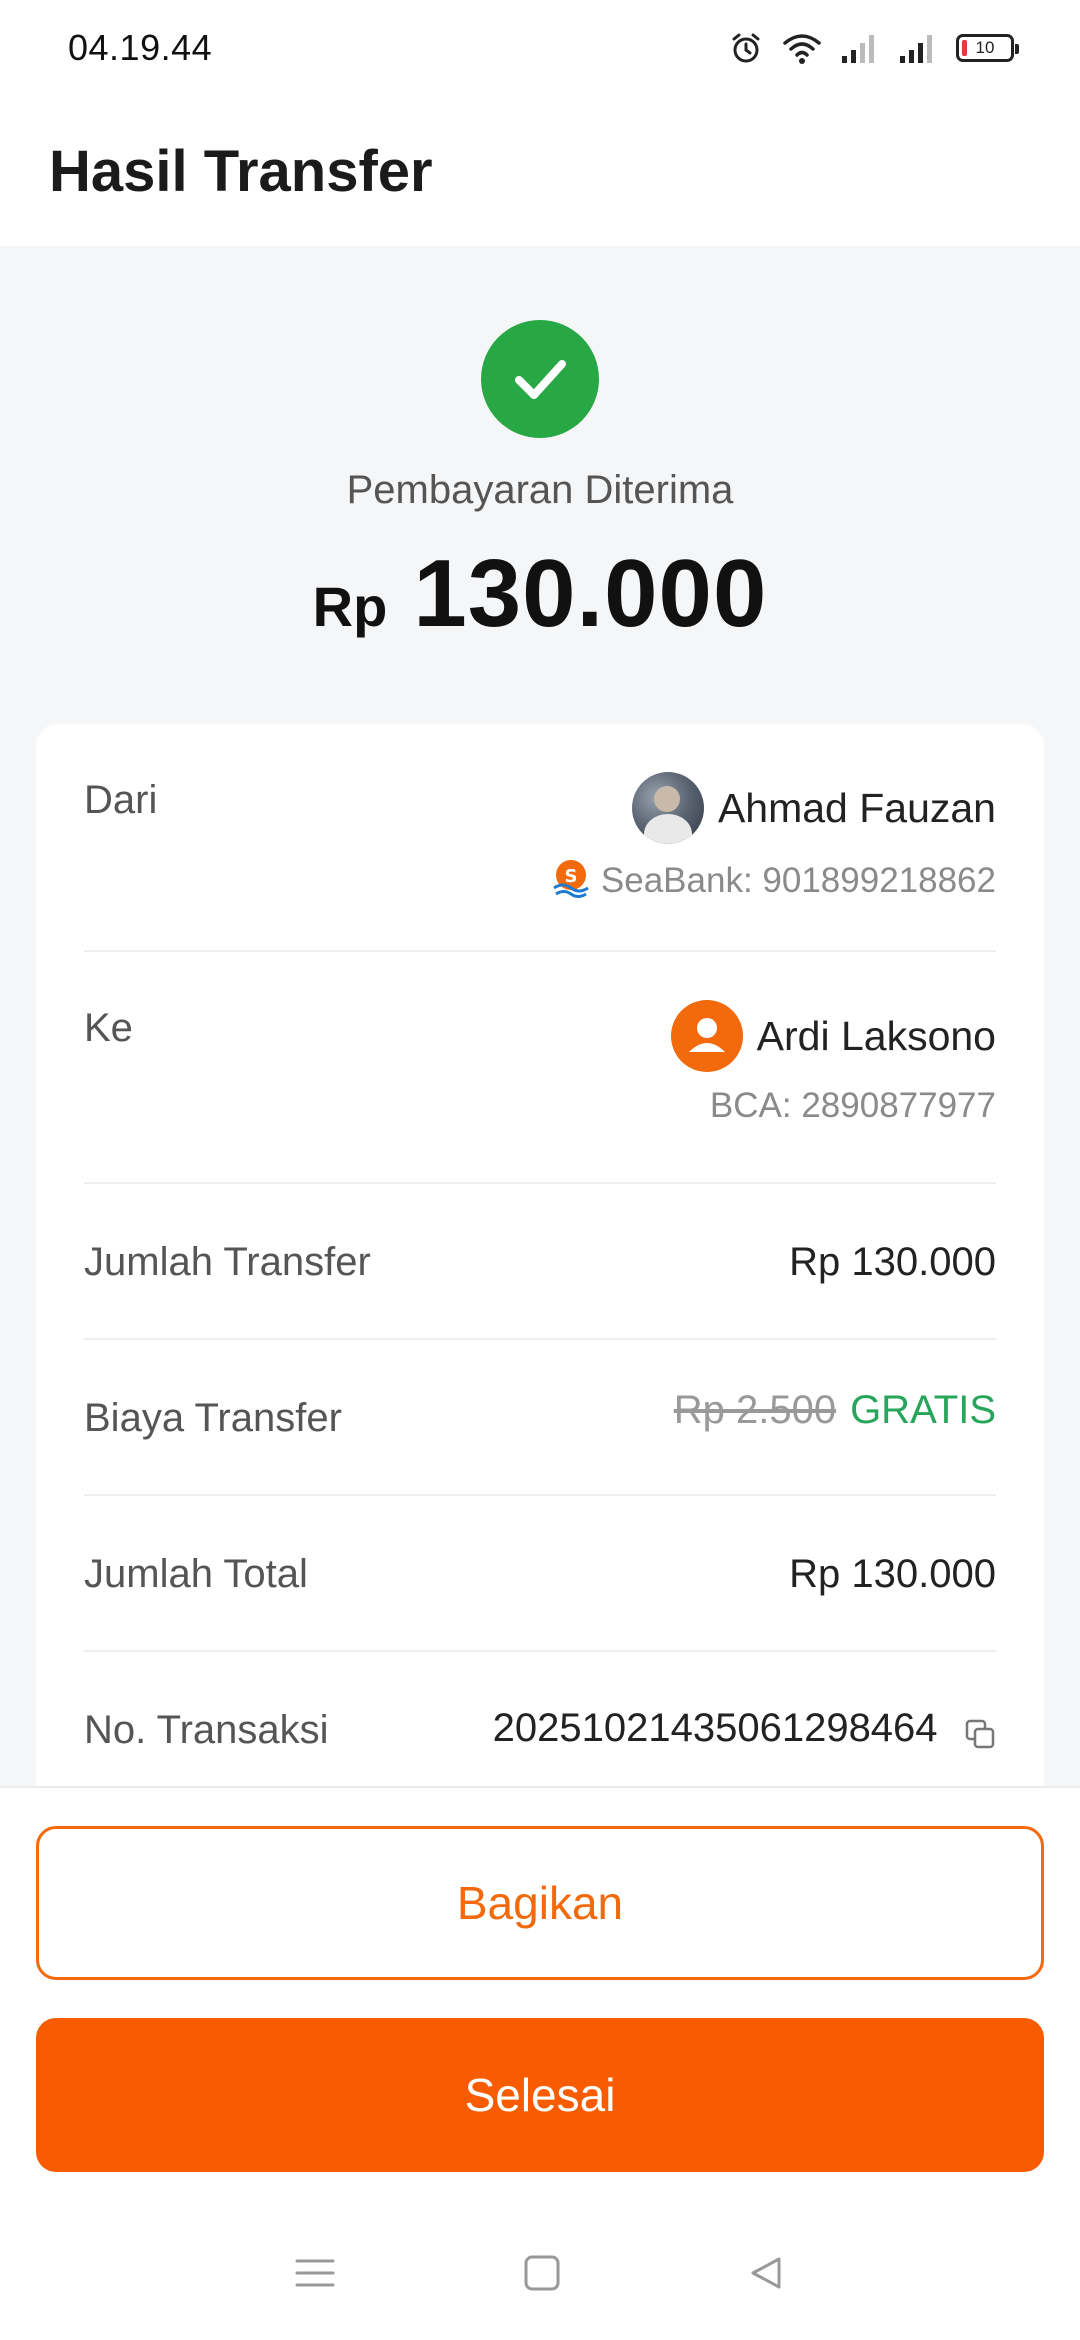 This screenshot has width=1080, height=2340. What do you see at coordinates (715, 1728) in the screenshot?
I see `transaction-number-value: 20251021435061298464` at bounding box center [715, 1728].